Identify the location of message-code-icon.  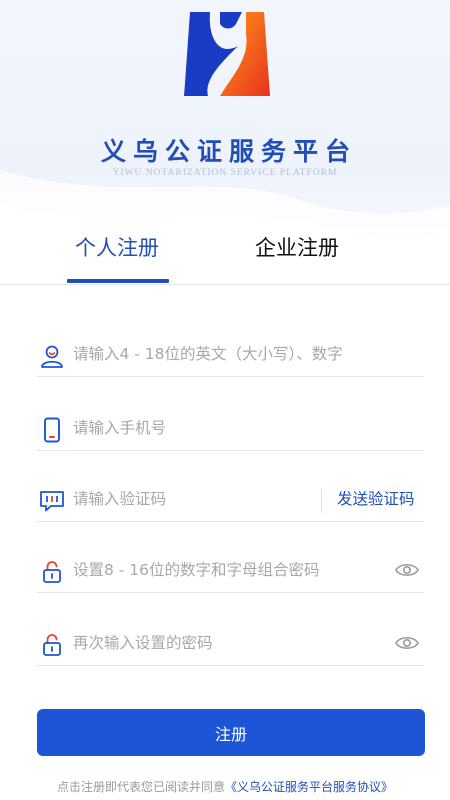
(52, 501).